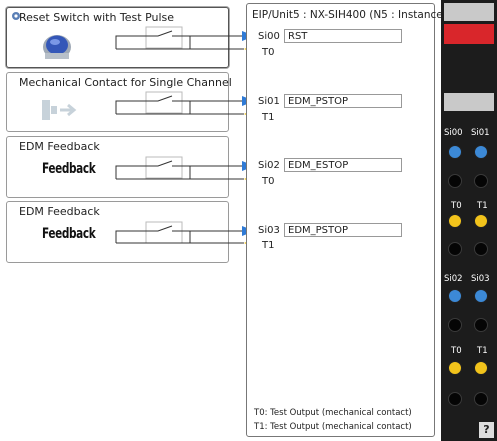  I want to click on tag-field-si01: EDM_PSTOP, so click(343, 101).